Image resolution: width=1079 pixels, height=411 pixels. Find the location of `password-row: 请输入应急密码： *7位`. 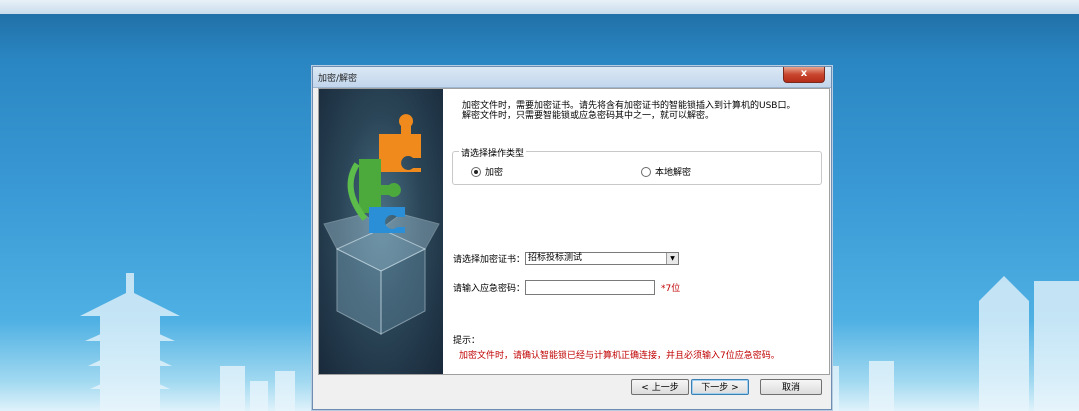

password-row: 请输入应急密码： *7位 is located at coordinates (566, 287).